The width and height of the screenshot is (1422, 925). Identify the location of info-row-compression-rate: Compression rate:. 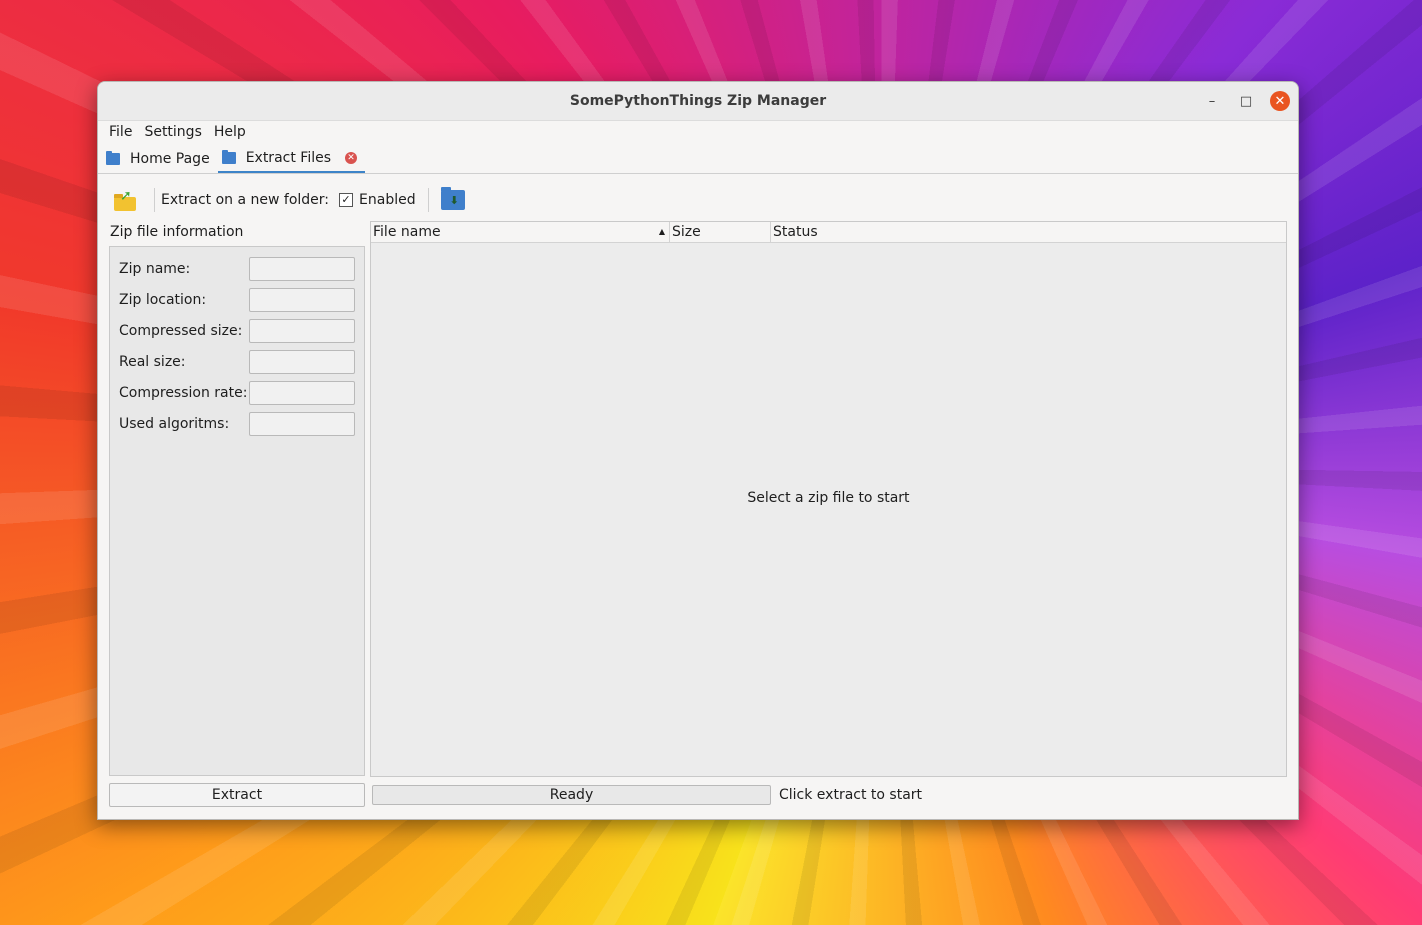
(237, 393).